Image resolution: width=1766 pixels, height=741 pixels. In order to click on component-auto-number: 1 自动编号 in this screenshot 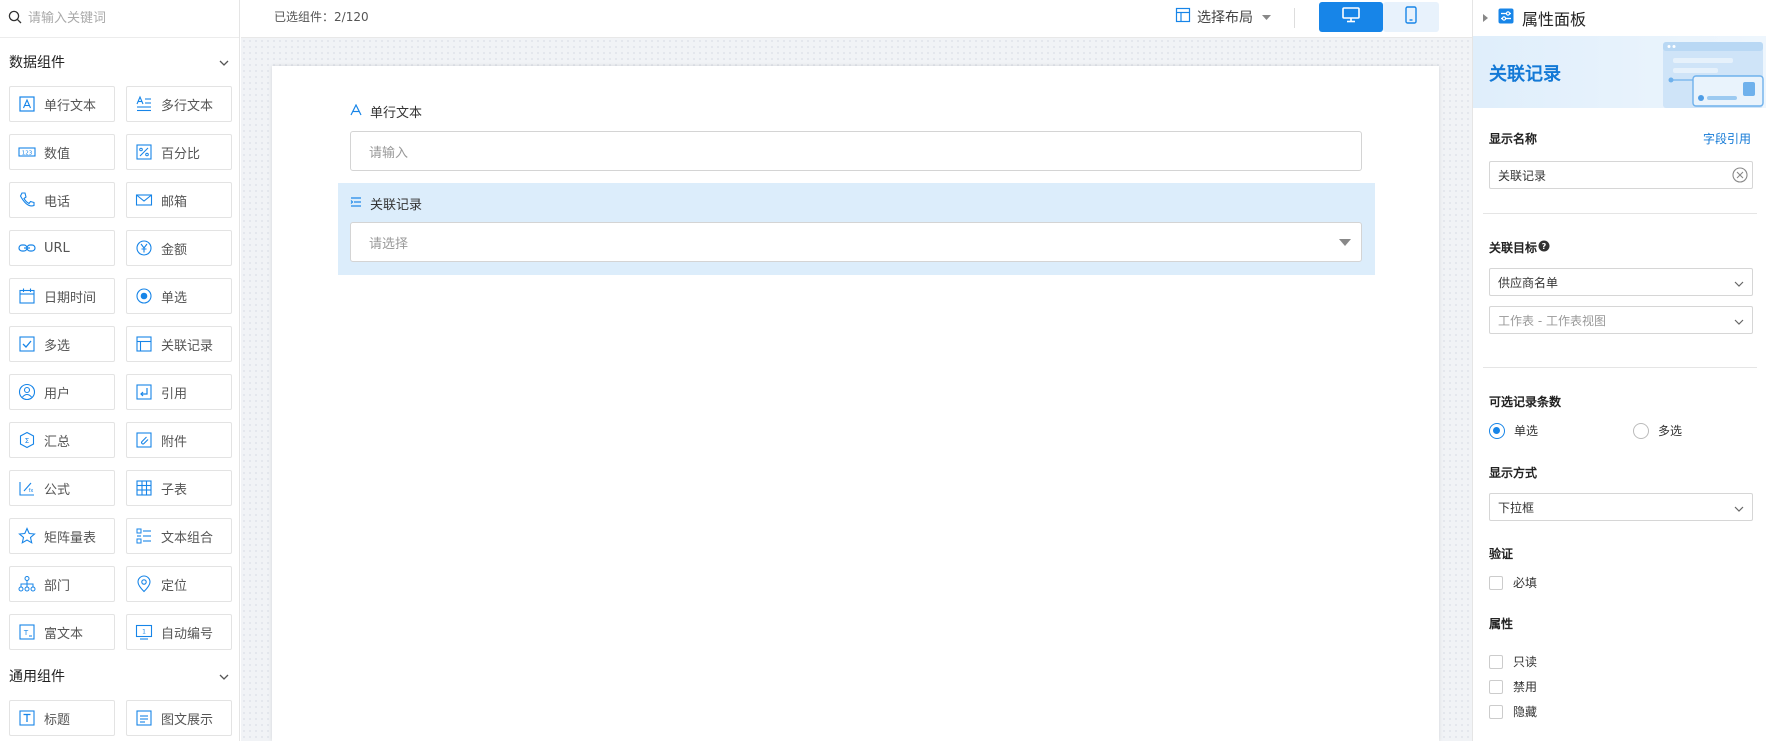, I will do `click(179, 632)`.